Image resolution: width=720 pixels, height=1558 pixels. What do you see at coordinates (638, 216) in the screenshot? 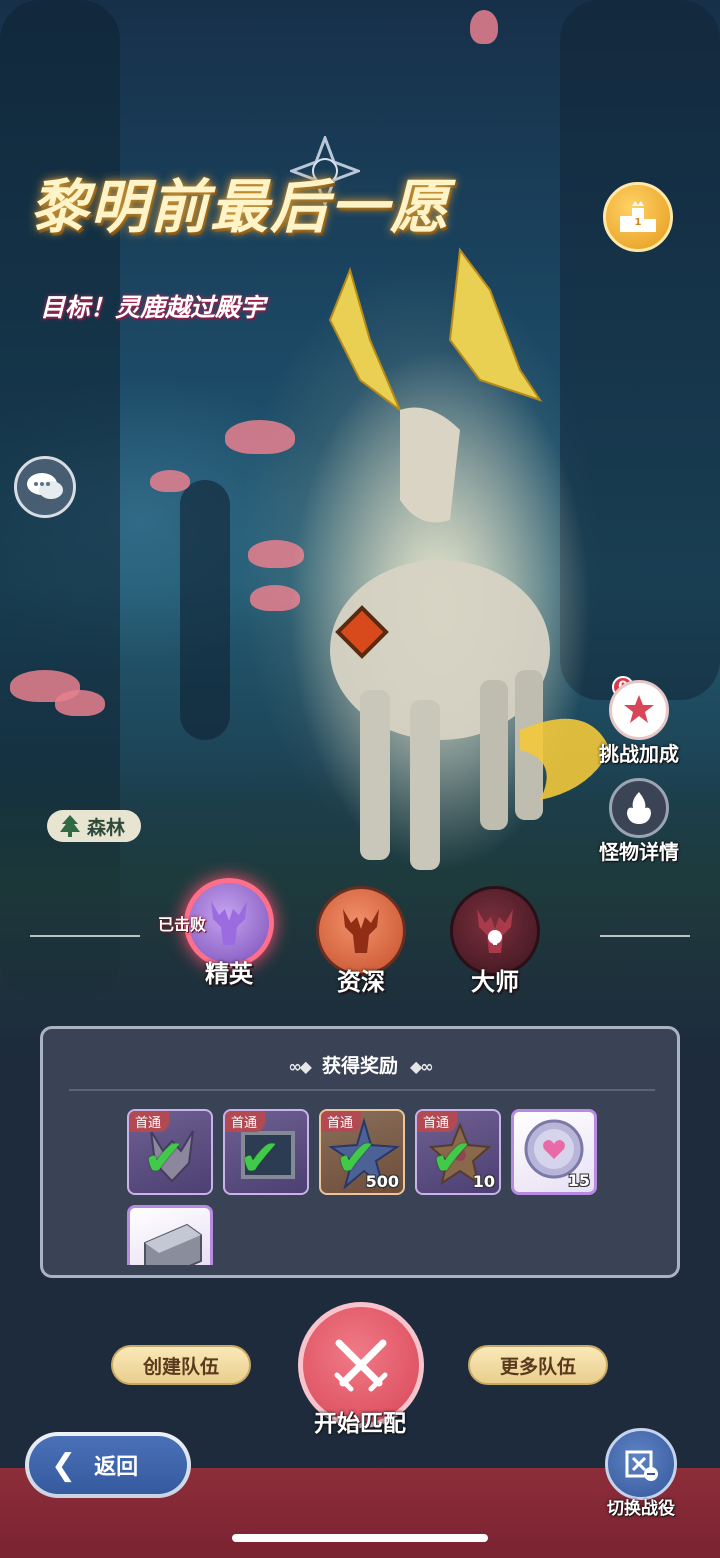
I see `podium-icon: 1` at bounding box center [638, 216].